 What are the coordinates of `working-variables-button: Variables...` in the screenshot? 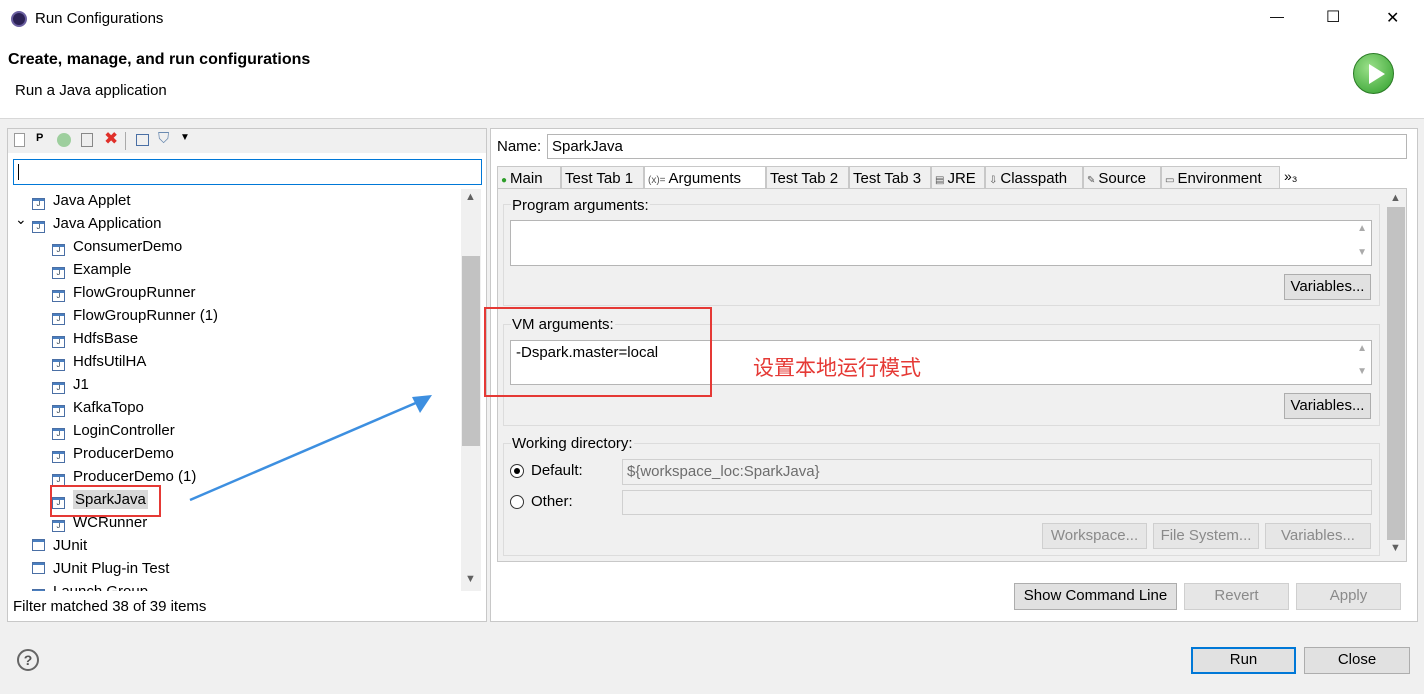 It's located at (1318, 536).